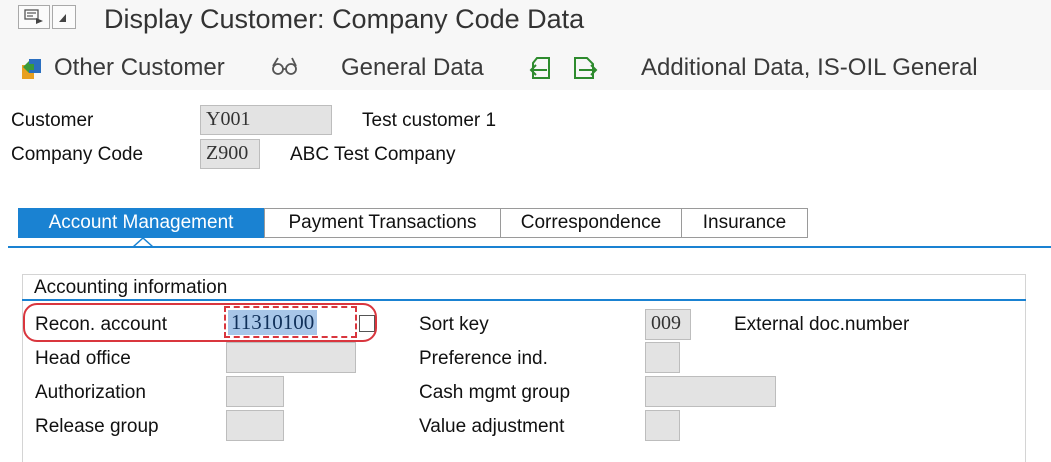 The height and width of the screenshot is (462, 1051). I want to click on head-office-label: Head office, so click(83, 358).